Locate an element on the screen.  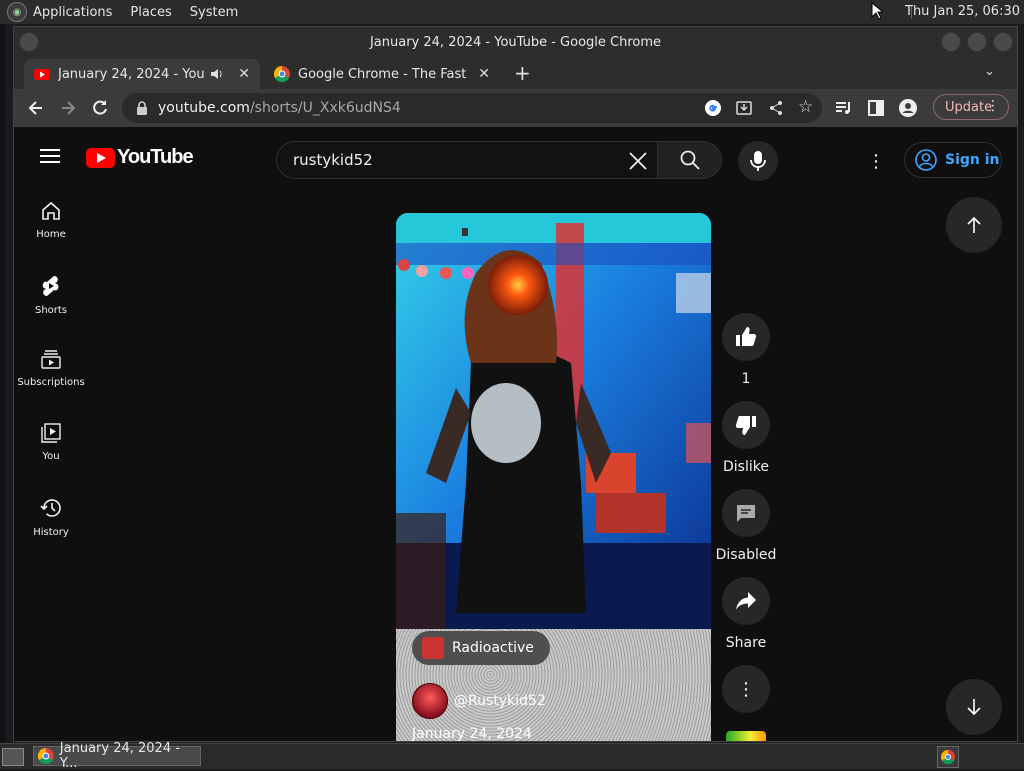
channel-row: @Rustykid52 is located at coordinates (479, 701).